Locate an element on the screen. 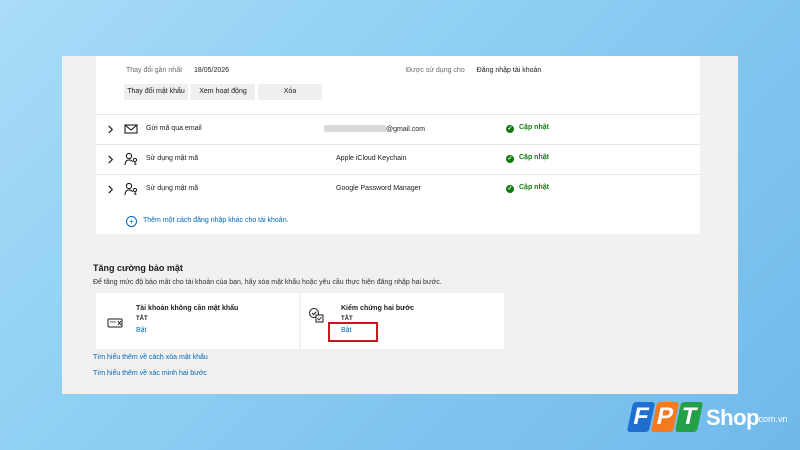 This screenshot has width=800, height=450. used-for-row: Được sử dụng cho Đăng nhập tài khoản is located at coordinates (473, 70).